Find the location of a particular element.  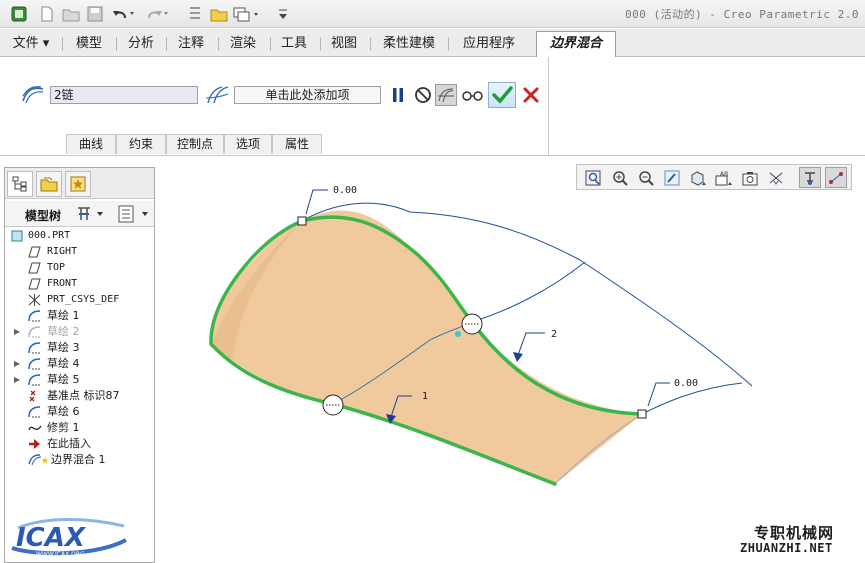

tab-flexible-modeling: 柔性建模 is located at coordinates (409, 45).